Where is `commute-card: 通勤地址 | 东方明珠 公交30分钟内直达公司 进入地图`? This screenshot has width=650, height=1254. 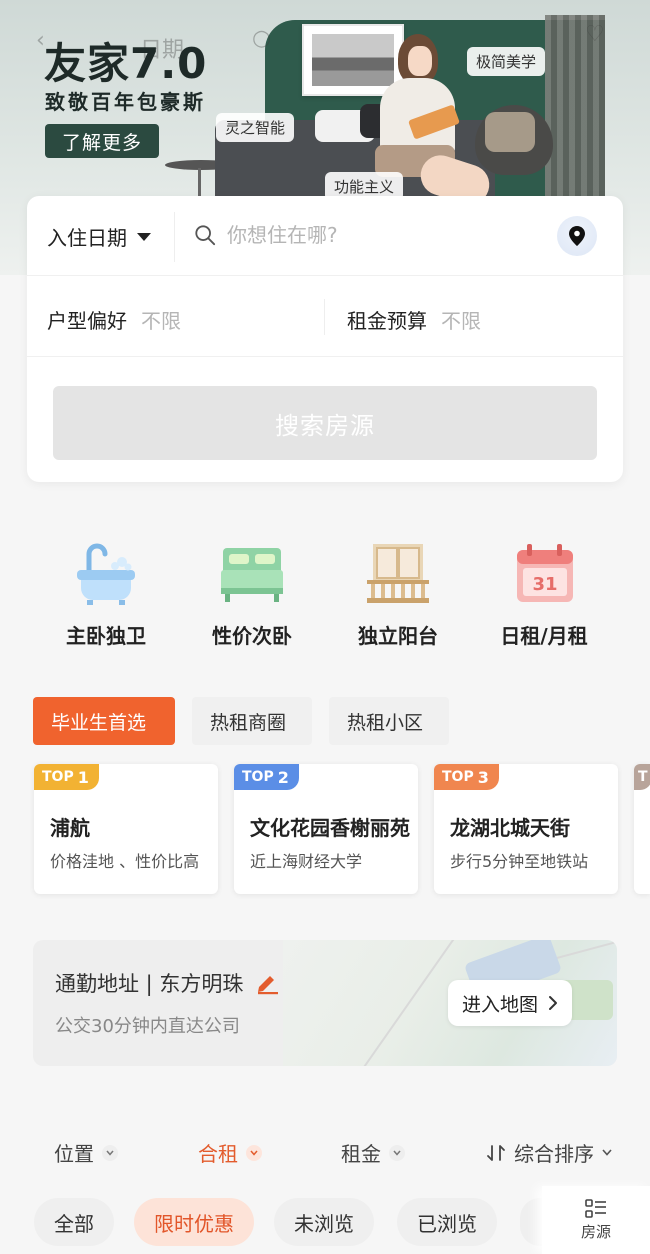
commute-card: 通勤地址 | 东方明珠 公交30分钟内直达公司 进入地图 is located at coordinates (325, 1003).